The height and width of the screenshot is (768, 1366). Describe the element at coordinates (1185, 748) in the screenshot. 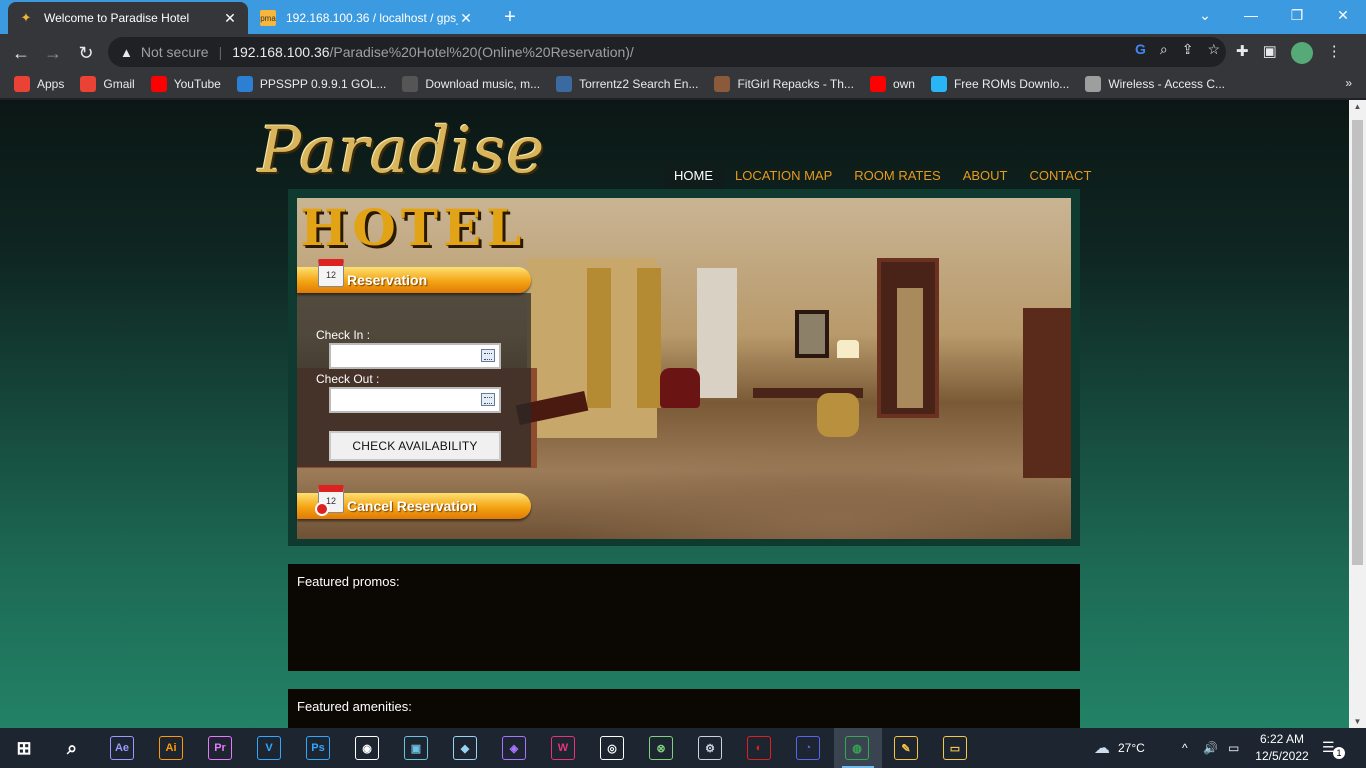

I see `tray-chevron-icon: ^` at that location.